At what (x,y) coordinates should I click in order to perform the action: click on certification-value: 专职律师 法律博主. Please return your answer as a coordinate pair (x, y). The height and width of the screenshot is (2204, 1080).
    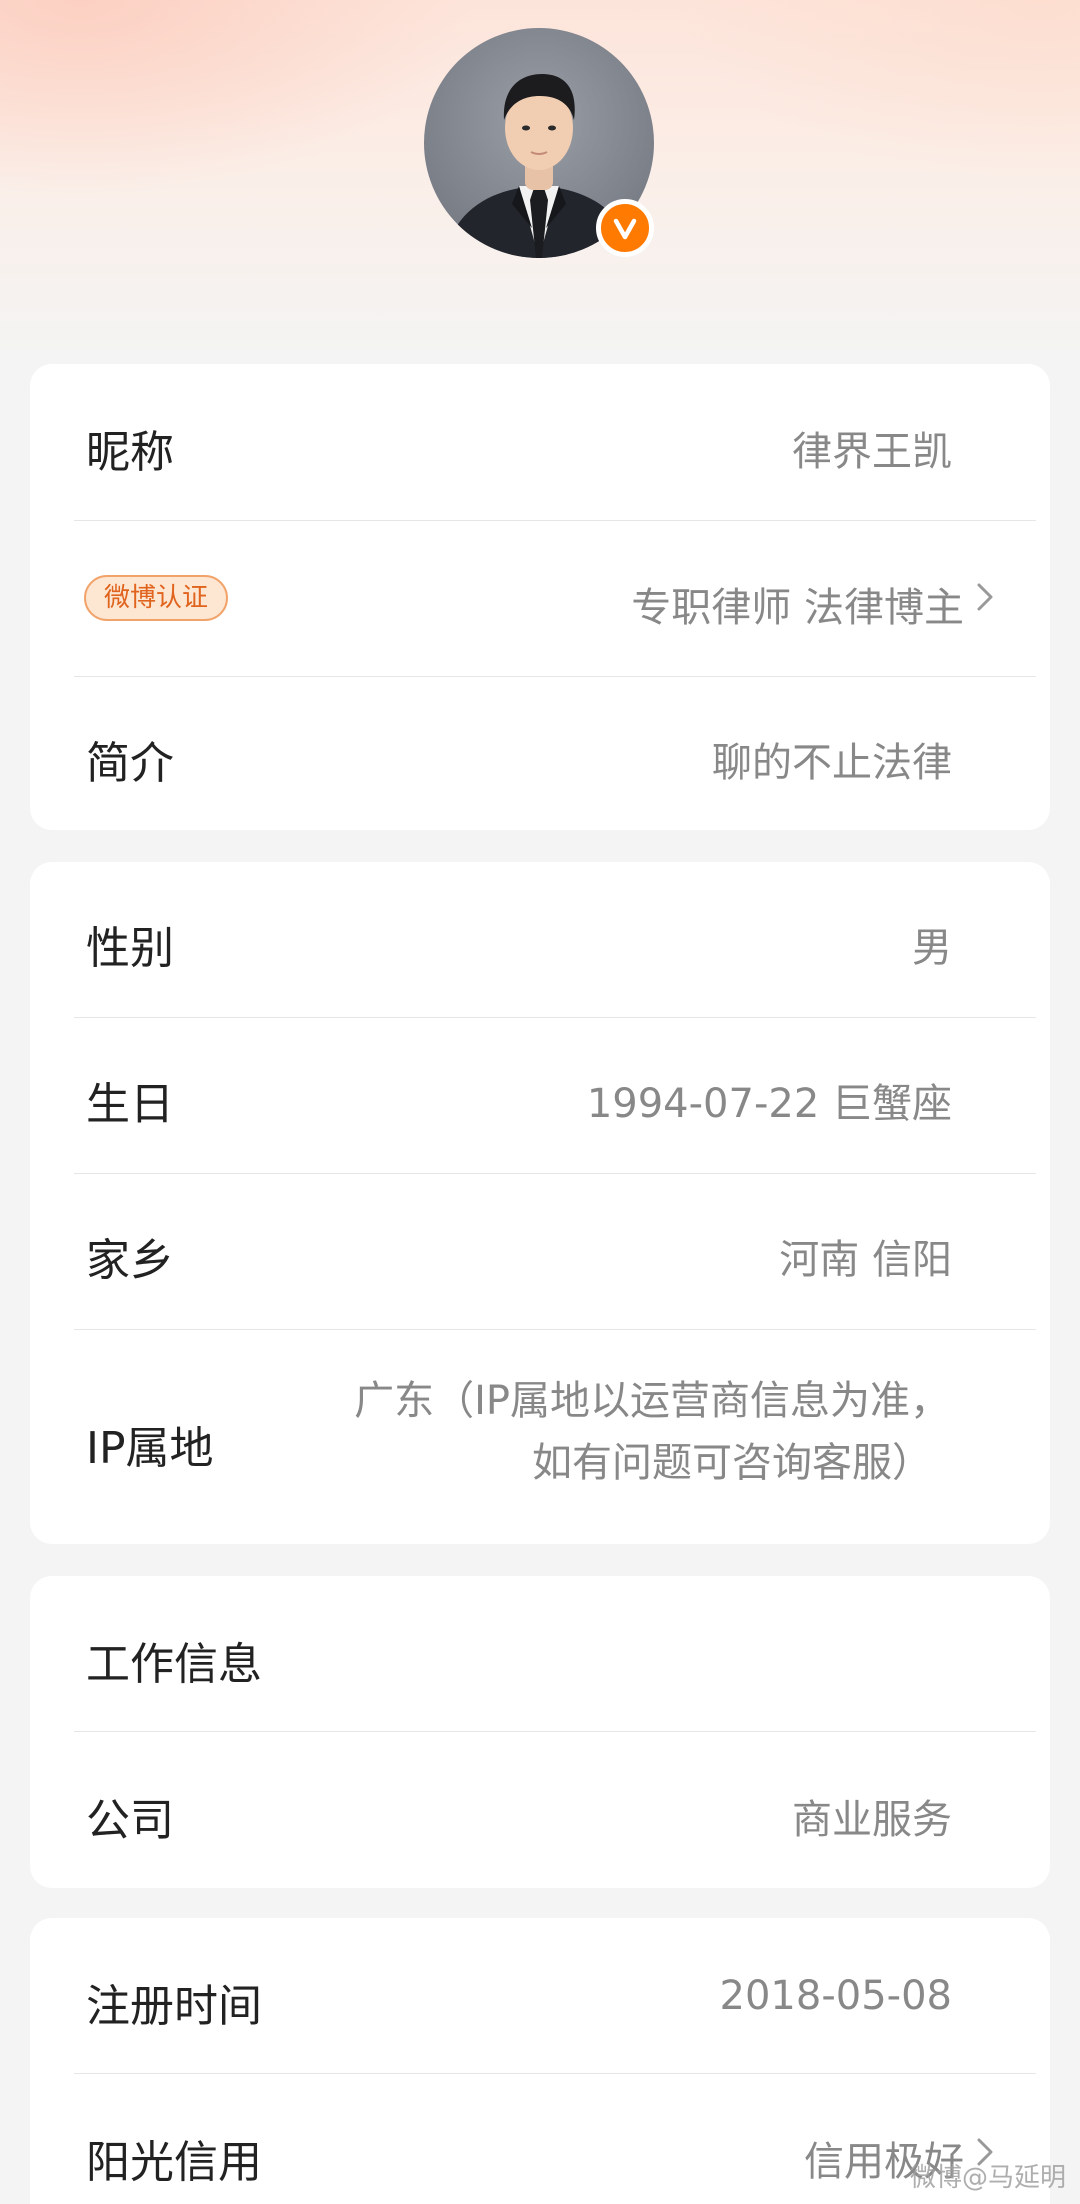
    Looking at the image, I should click on (797, 608).